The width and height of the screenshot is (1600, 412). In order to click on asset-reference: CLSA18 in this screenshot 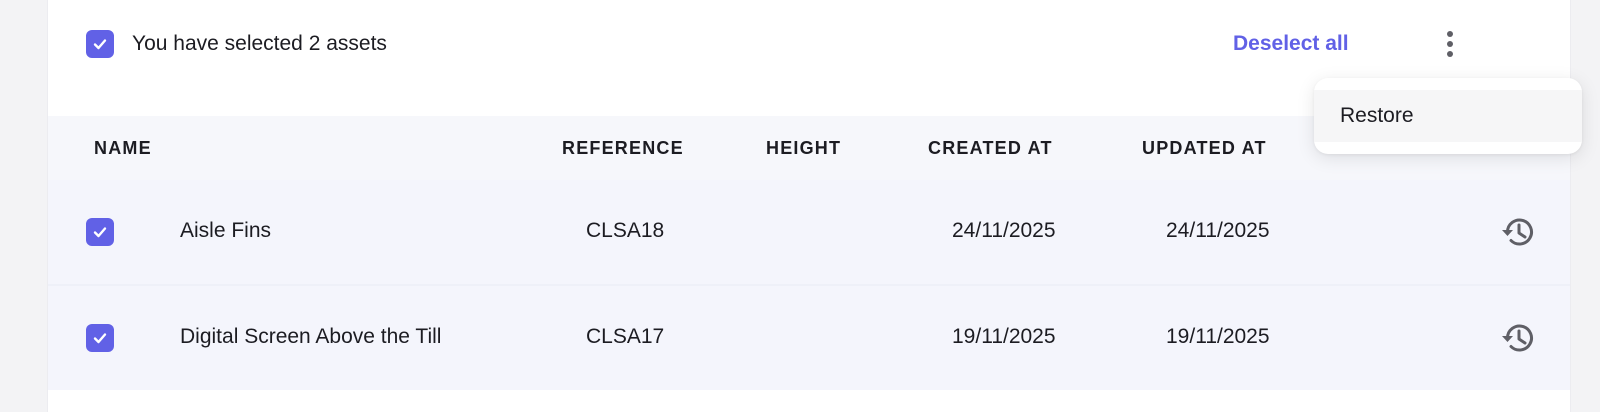, I will do `click(625, 230)`.